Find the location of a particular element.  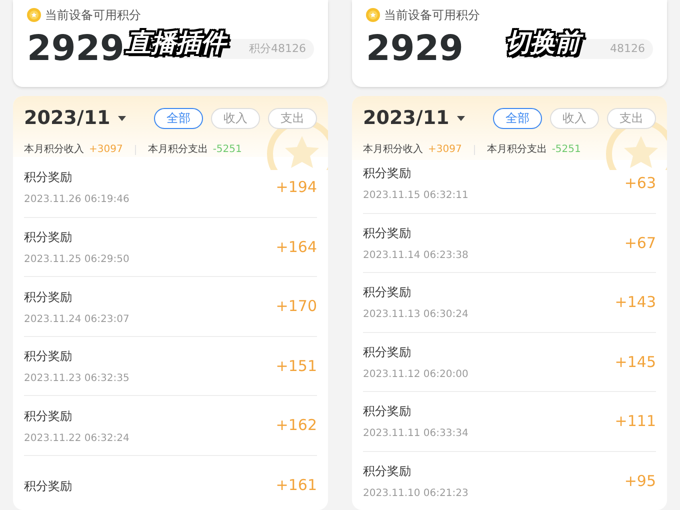

record-date: 2023.11.14 06:23:38 is located at coordinates (415, 255).